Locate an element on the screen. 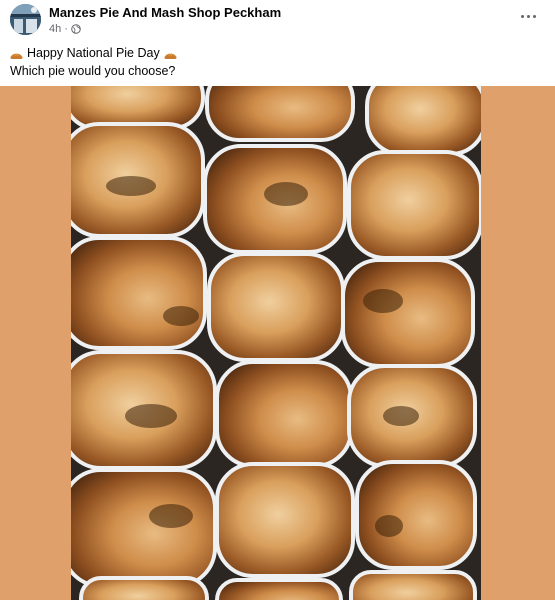  post-time: 4h is located at coordinates (55, 29).